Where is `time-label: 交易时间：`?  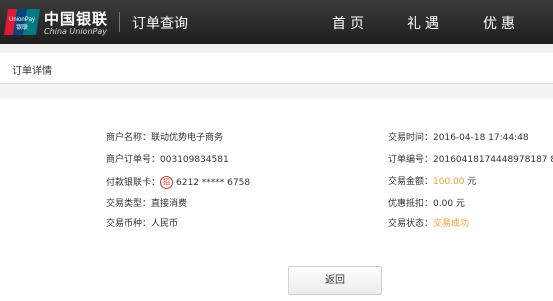
time-label: 交易时间： is located at coordinates (411, 138).